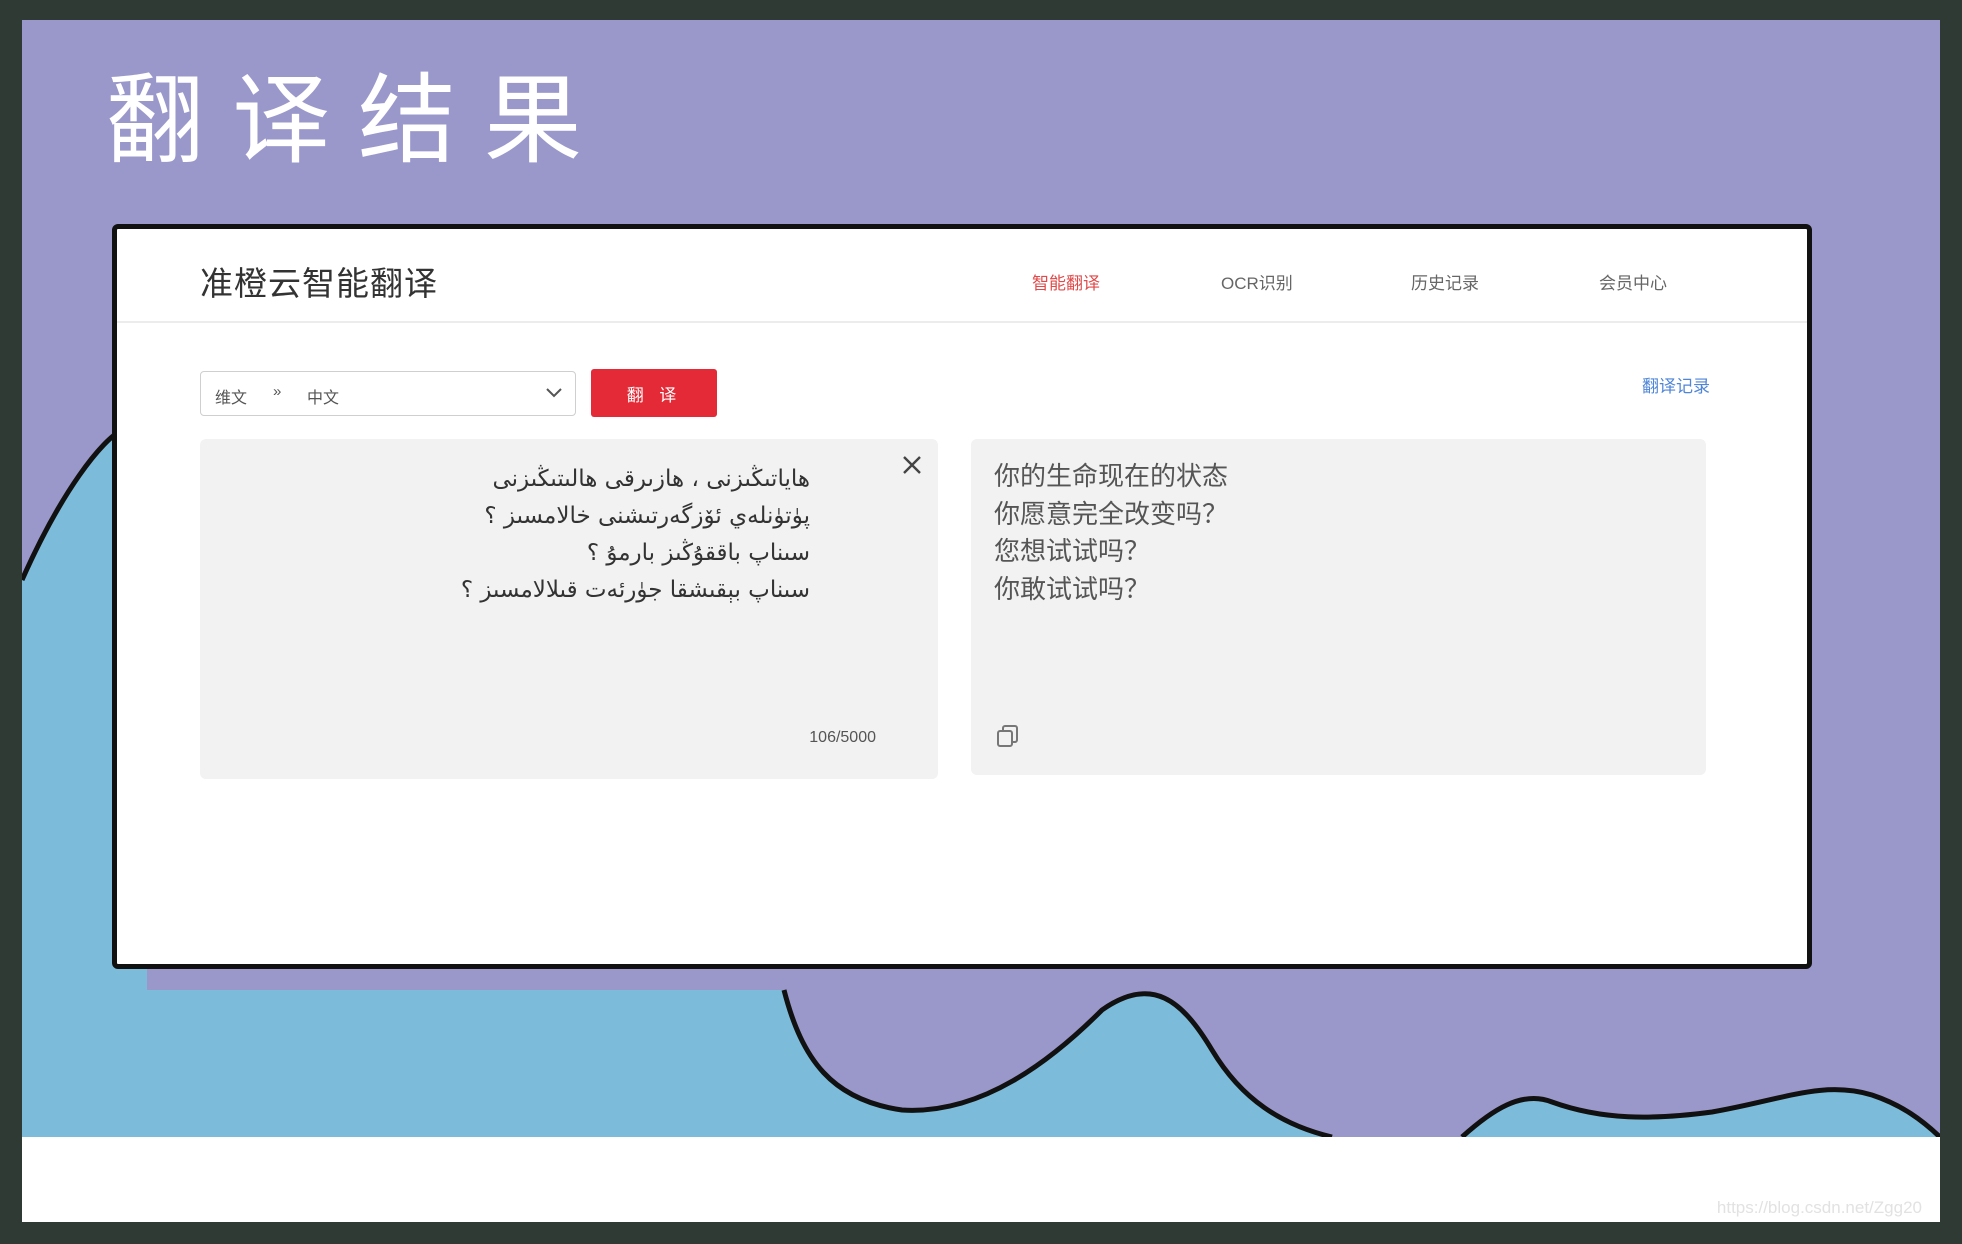 The image size is (1962, 1244). Describe the element at coordinates (323, 398) in the screenshot. I see `target-language: 中文` at that location.